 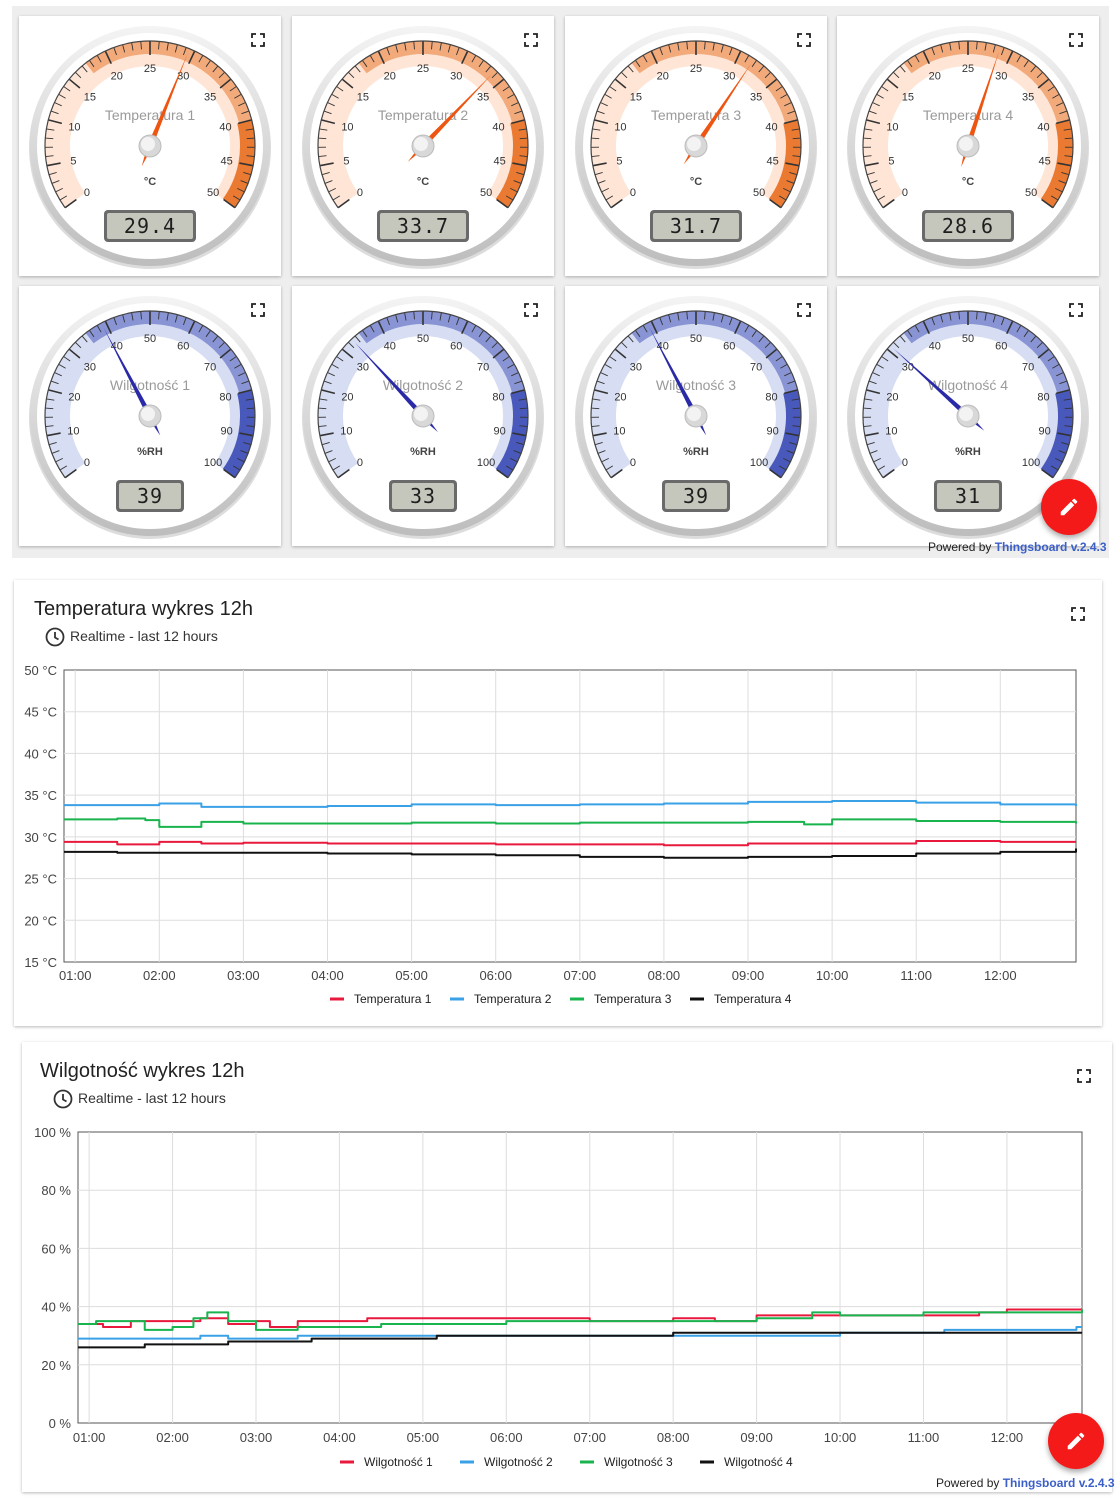 I want to click on gauge-dial: 05101520253035404550Temperatura 2°C33.7, so click(x=423, y=147).